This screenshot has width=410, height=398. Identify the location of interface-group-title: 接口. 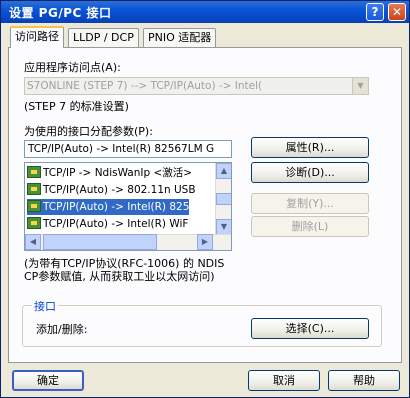
(45, 306).